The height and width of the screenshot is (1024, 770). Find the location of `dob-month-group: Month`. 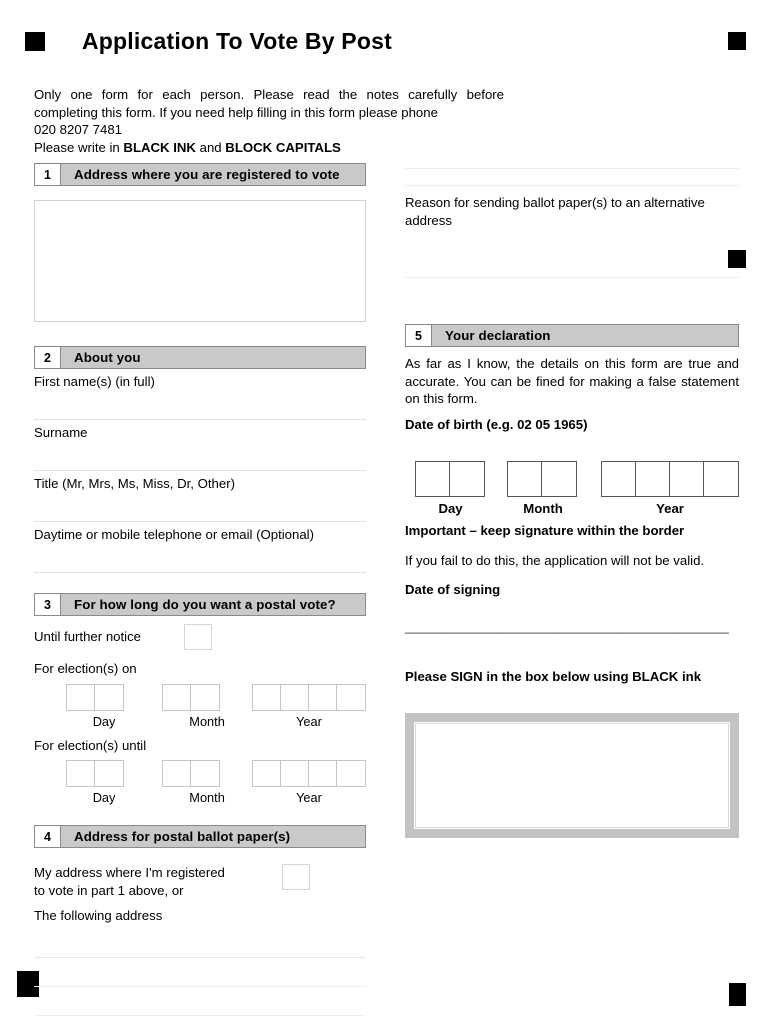

dob-month-group: Month is located at coordinates (532, 488).